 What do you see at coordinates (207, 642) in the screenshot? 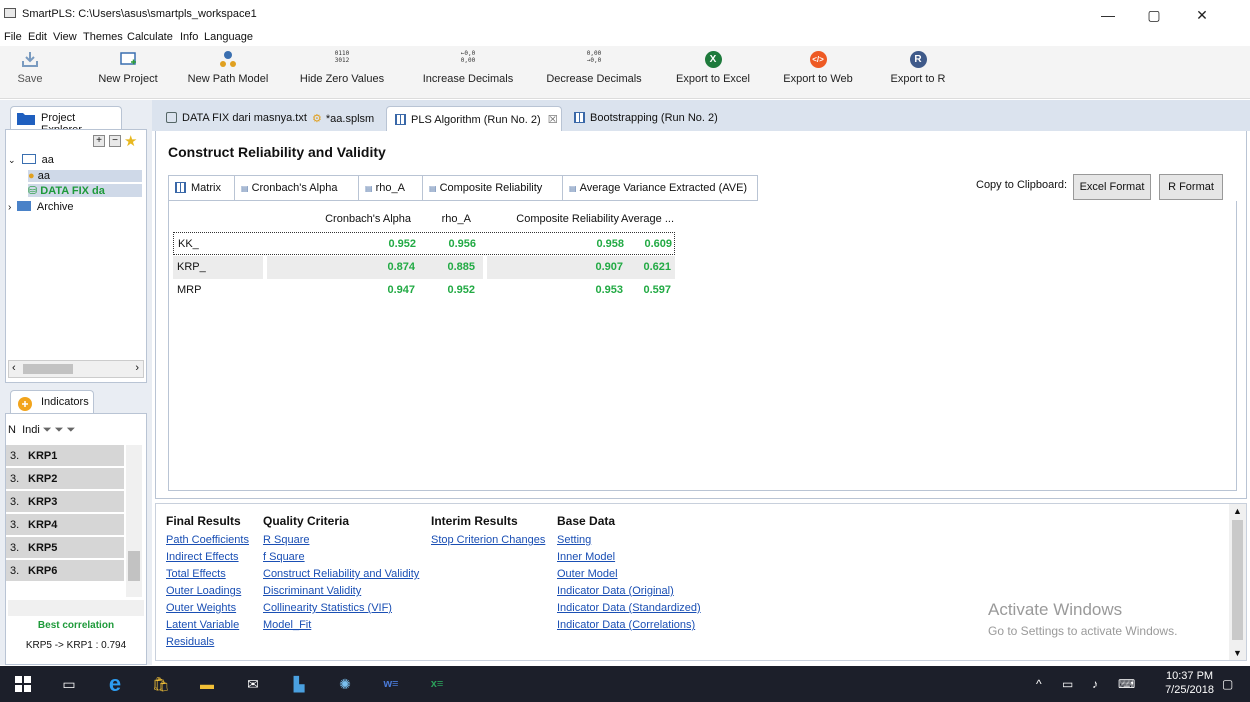
I see `link-residuals: Residuals` at bounding box center [207, 642].